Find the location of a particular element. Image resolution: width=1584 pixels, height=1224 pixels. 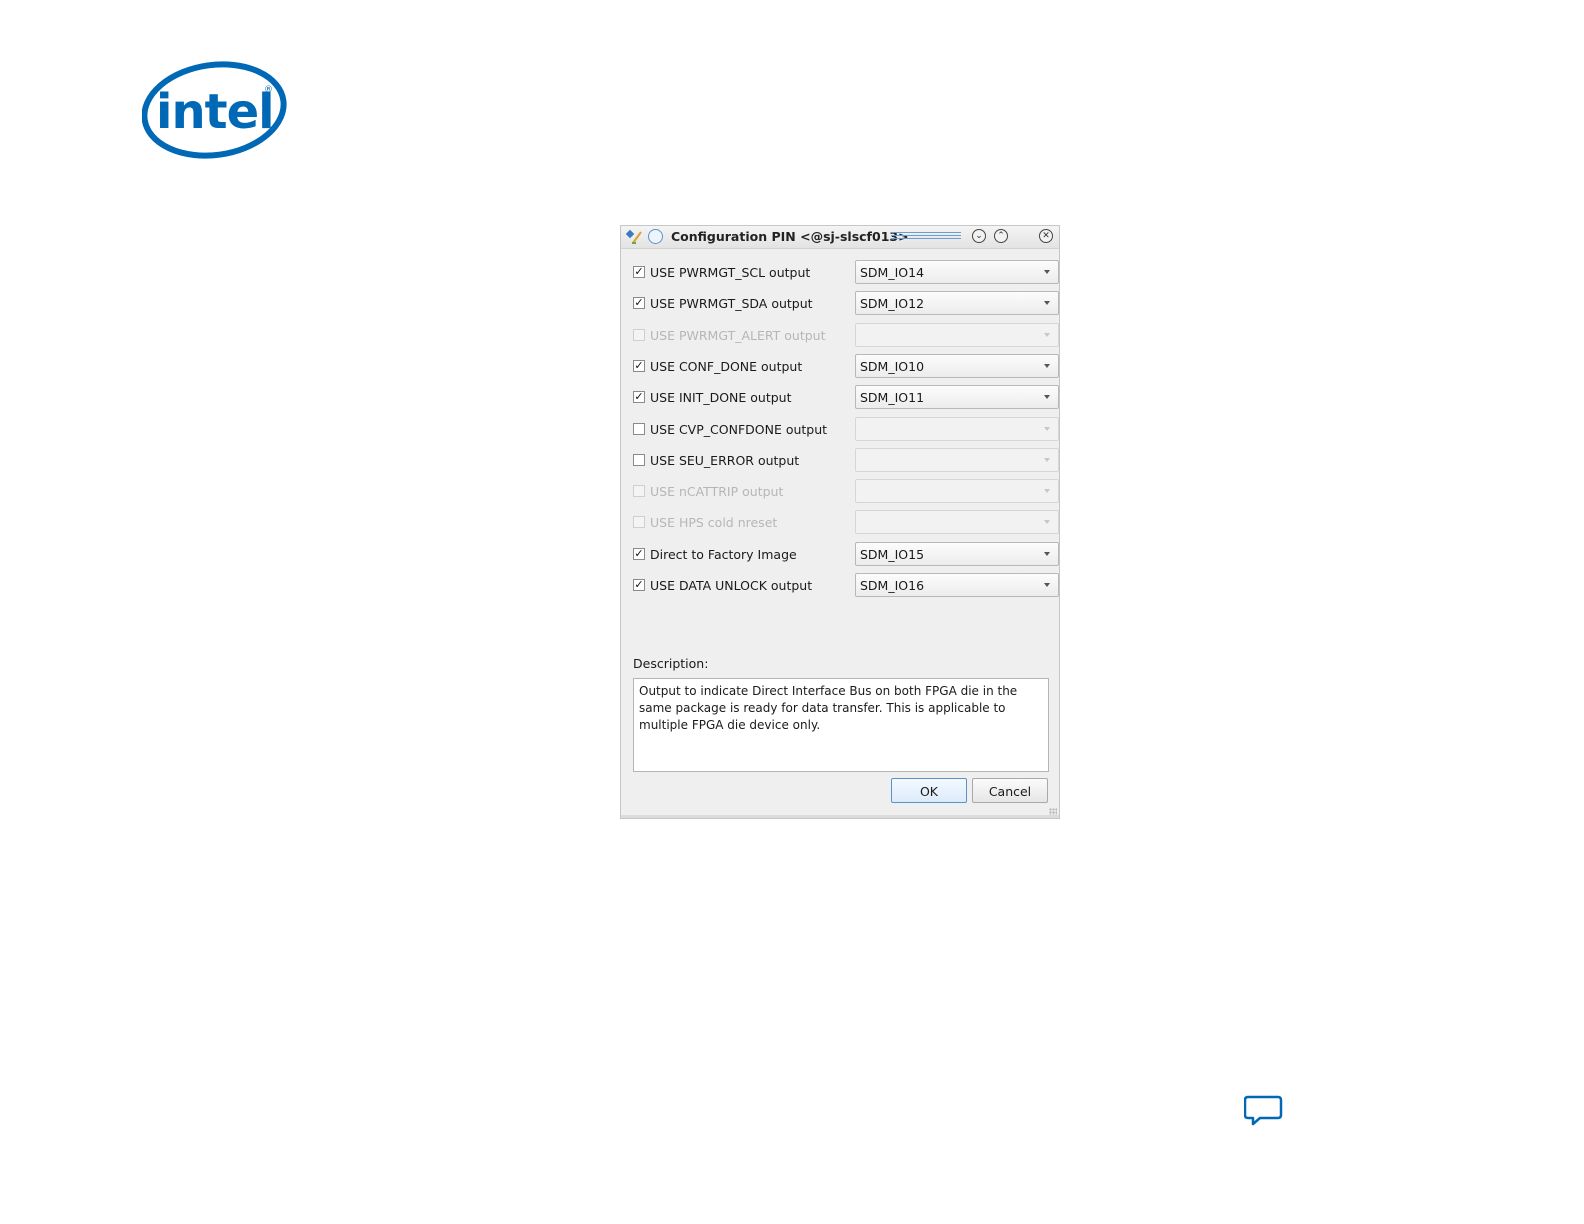

description-label: Description: is located at coordinates (671, 663).